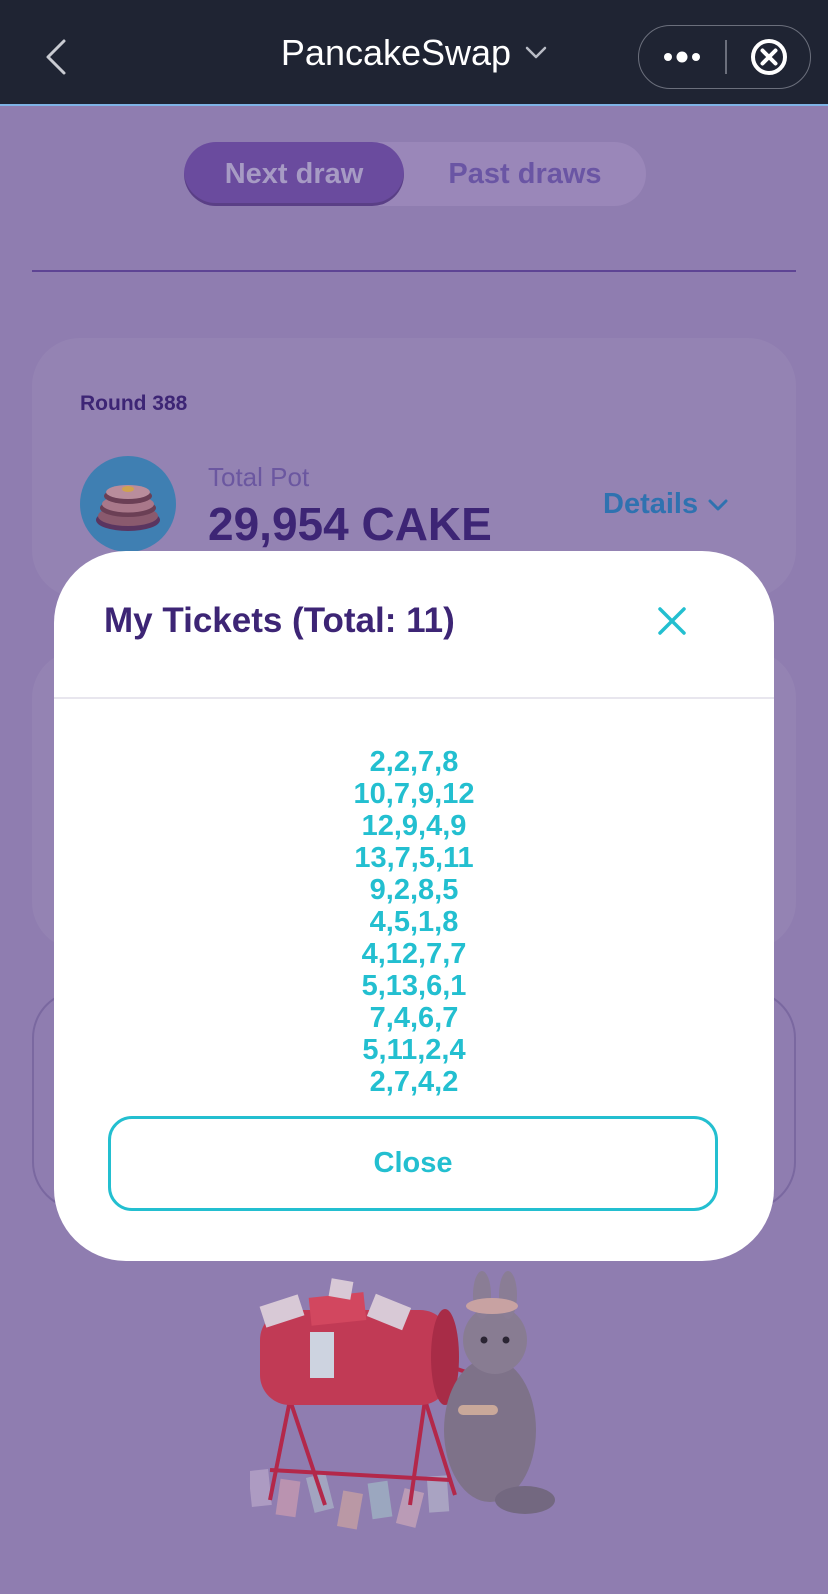  What do you see at coordinates (525, 174) in the screenshot?
I see `tab-past-draws: Past draws` at bounding box center [525, 174].